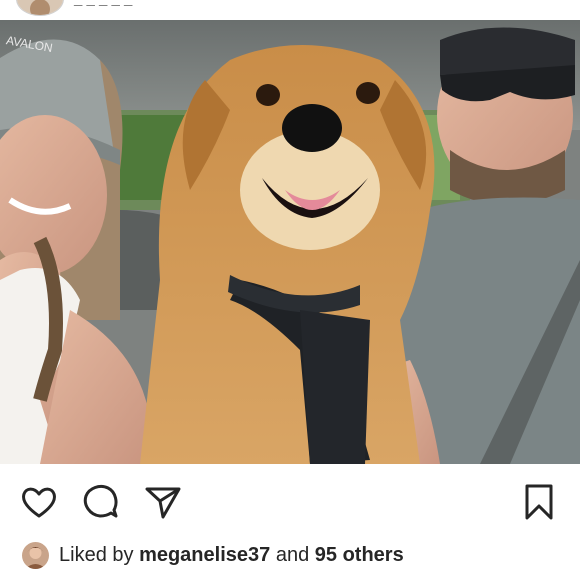  What do you see at coordinates (290, 503) in the screenshot?
I see `post-actions` at bounding box center [290, 503].